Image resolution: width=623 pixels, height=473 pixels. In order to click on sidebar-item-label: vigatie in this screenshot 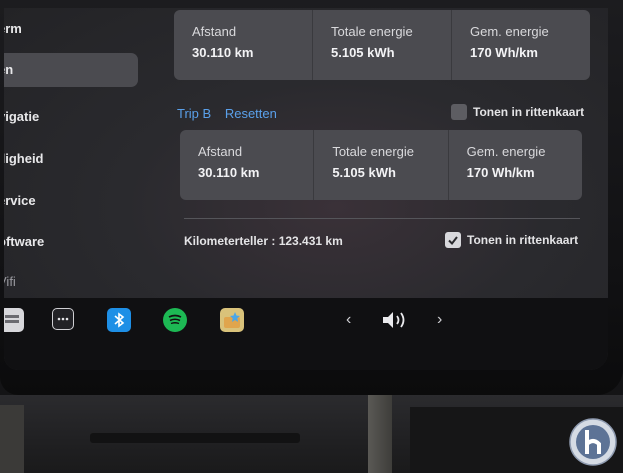, I will do `click(22, 116)`.